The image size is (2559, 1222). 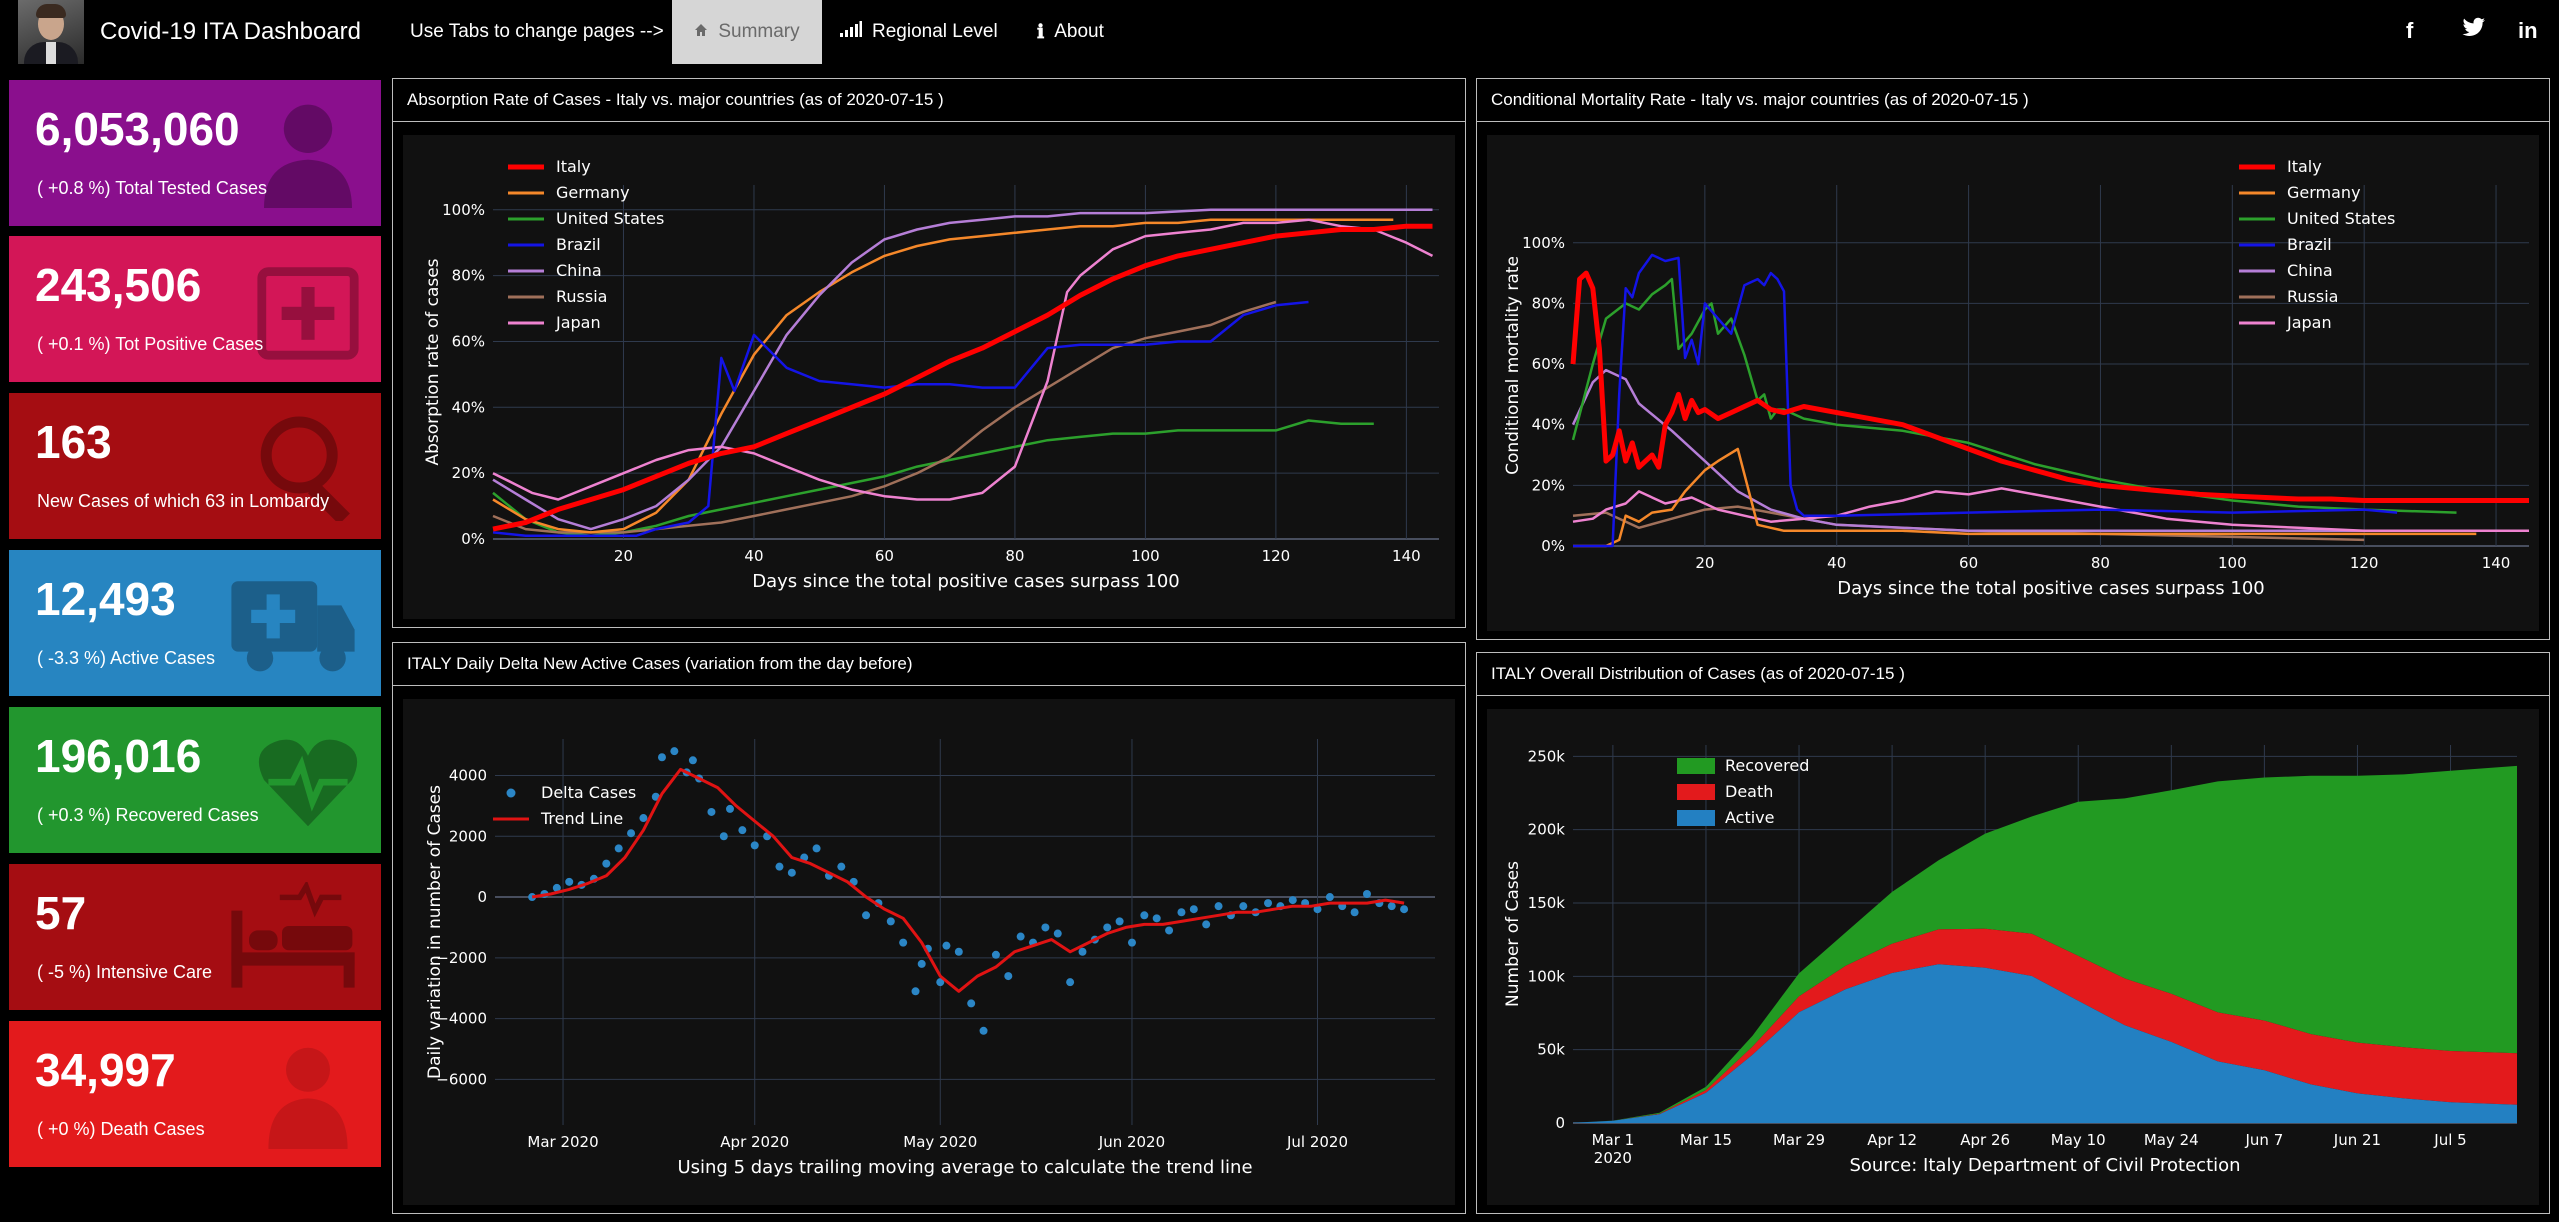 I want to click on stat-card: 12,493 ( -3.3 %) Active Cases, so click(x=195, y=623).